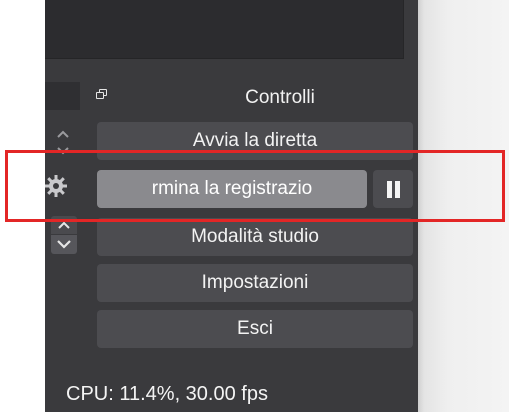  Describe the element at coordinates (255, 237) in the screenshot. I see `studio-mode-button: Modalità studio` at that location.